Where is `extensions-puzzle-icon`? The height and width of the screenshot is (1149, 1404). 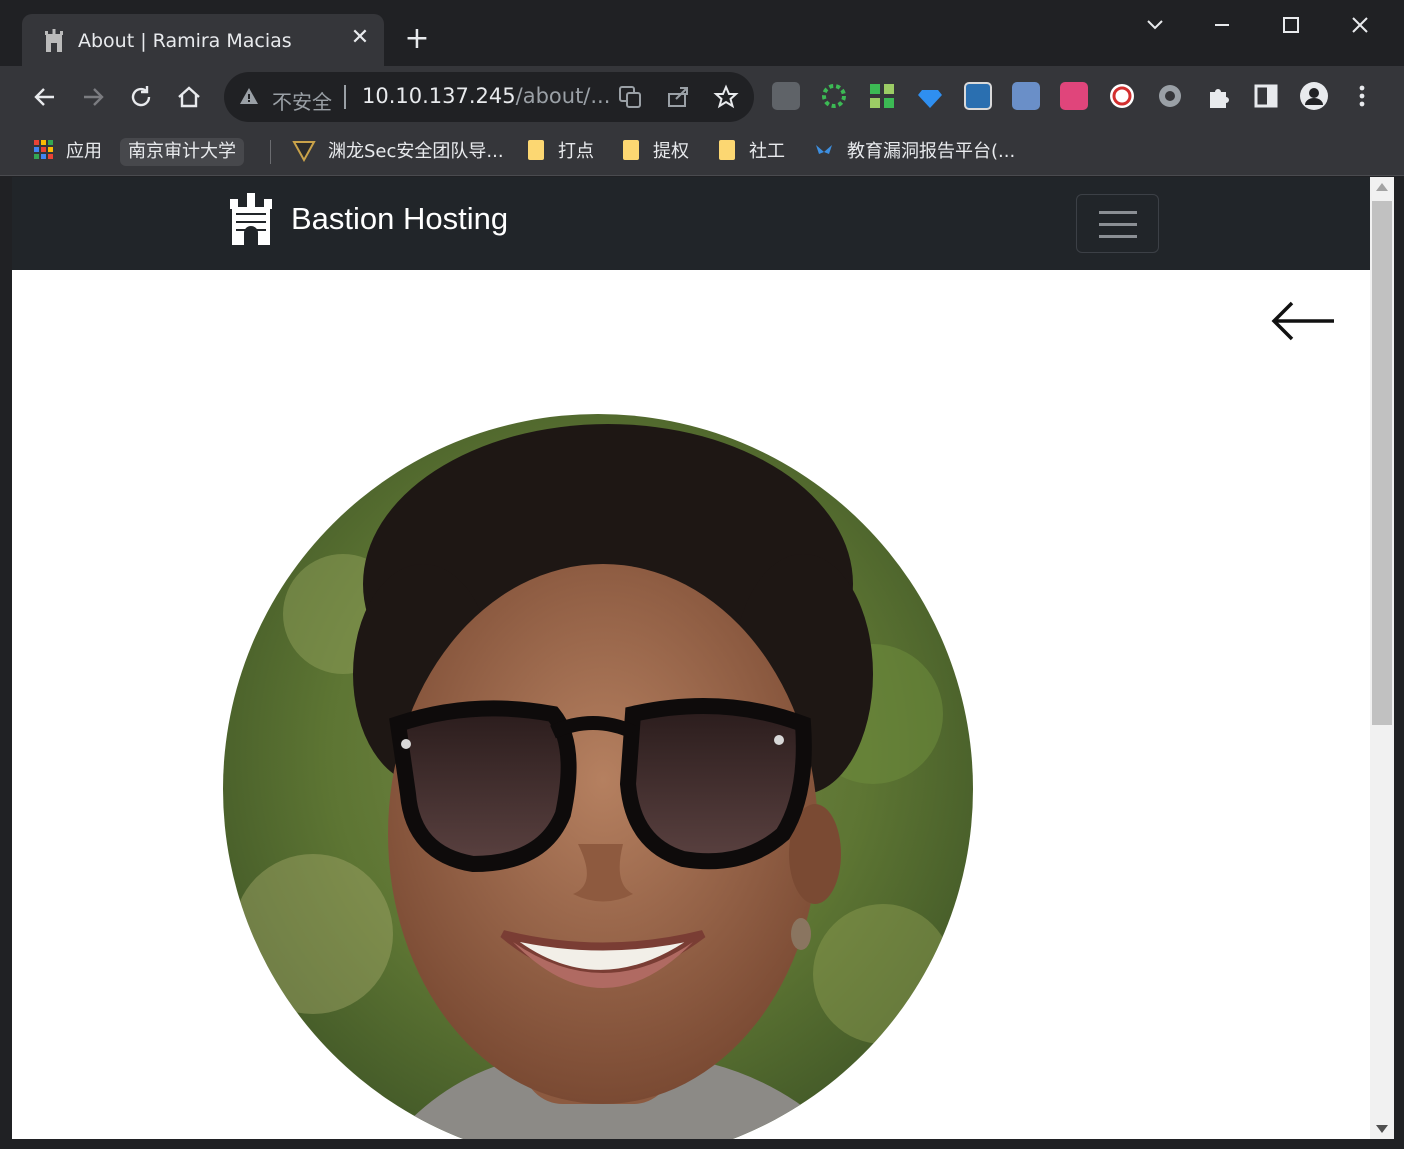 extensions-puzzle-icon is located at coordinates (1218, 96).